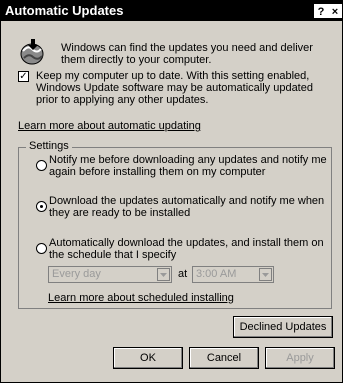 This screenshot has width=343, height=383. What do you see at coordinates (171, 11) in the screenshot?
I see `title-bar: Automatic Updates ? ×` at bounding box center [171, 11].